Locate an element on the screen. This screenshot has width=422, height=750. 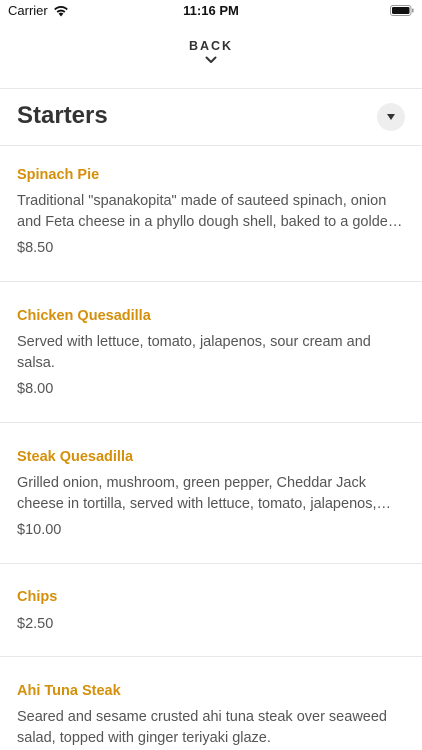
header-divider is located at coordinates (211, 88).